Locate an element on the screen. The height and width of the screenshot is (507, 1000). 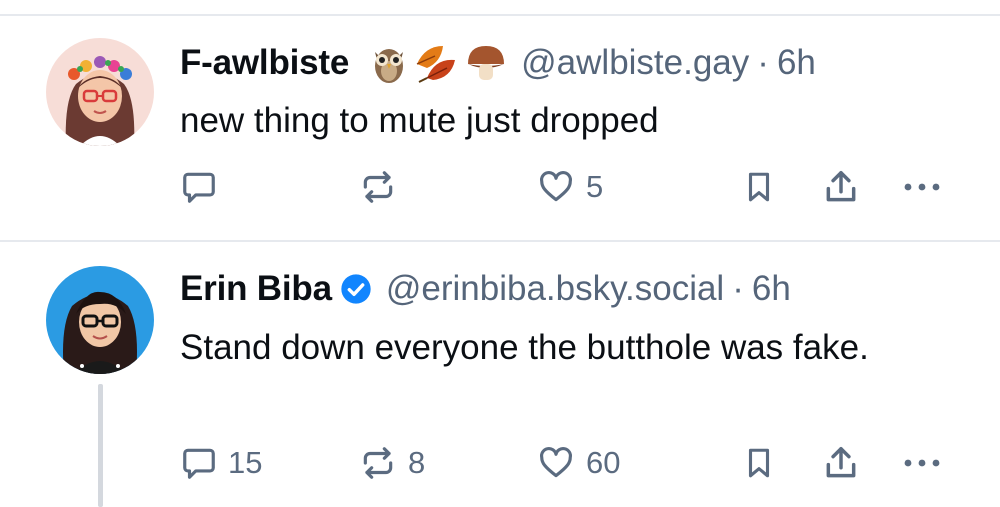
post-actions: 5 is located at coordinates (570, 188).